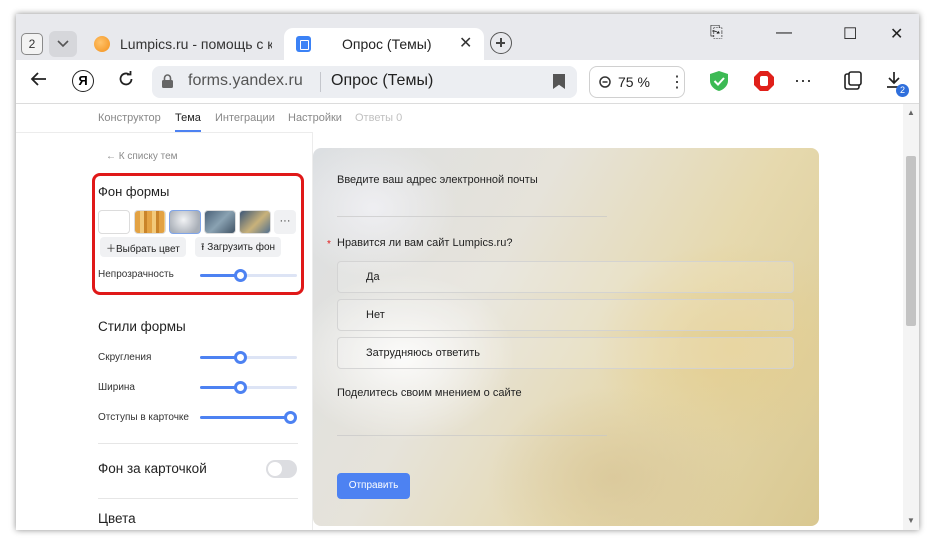 The image size is (933, 544). Describe the element at coordinates (167, 81) in the screenshot. I see `lock-icon` at that location.